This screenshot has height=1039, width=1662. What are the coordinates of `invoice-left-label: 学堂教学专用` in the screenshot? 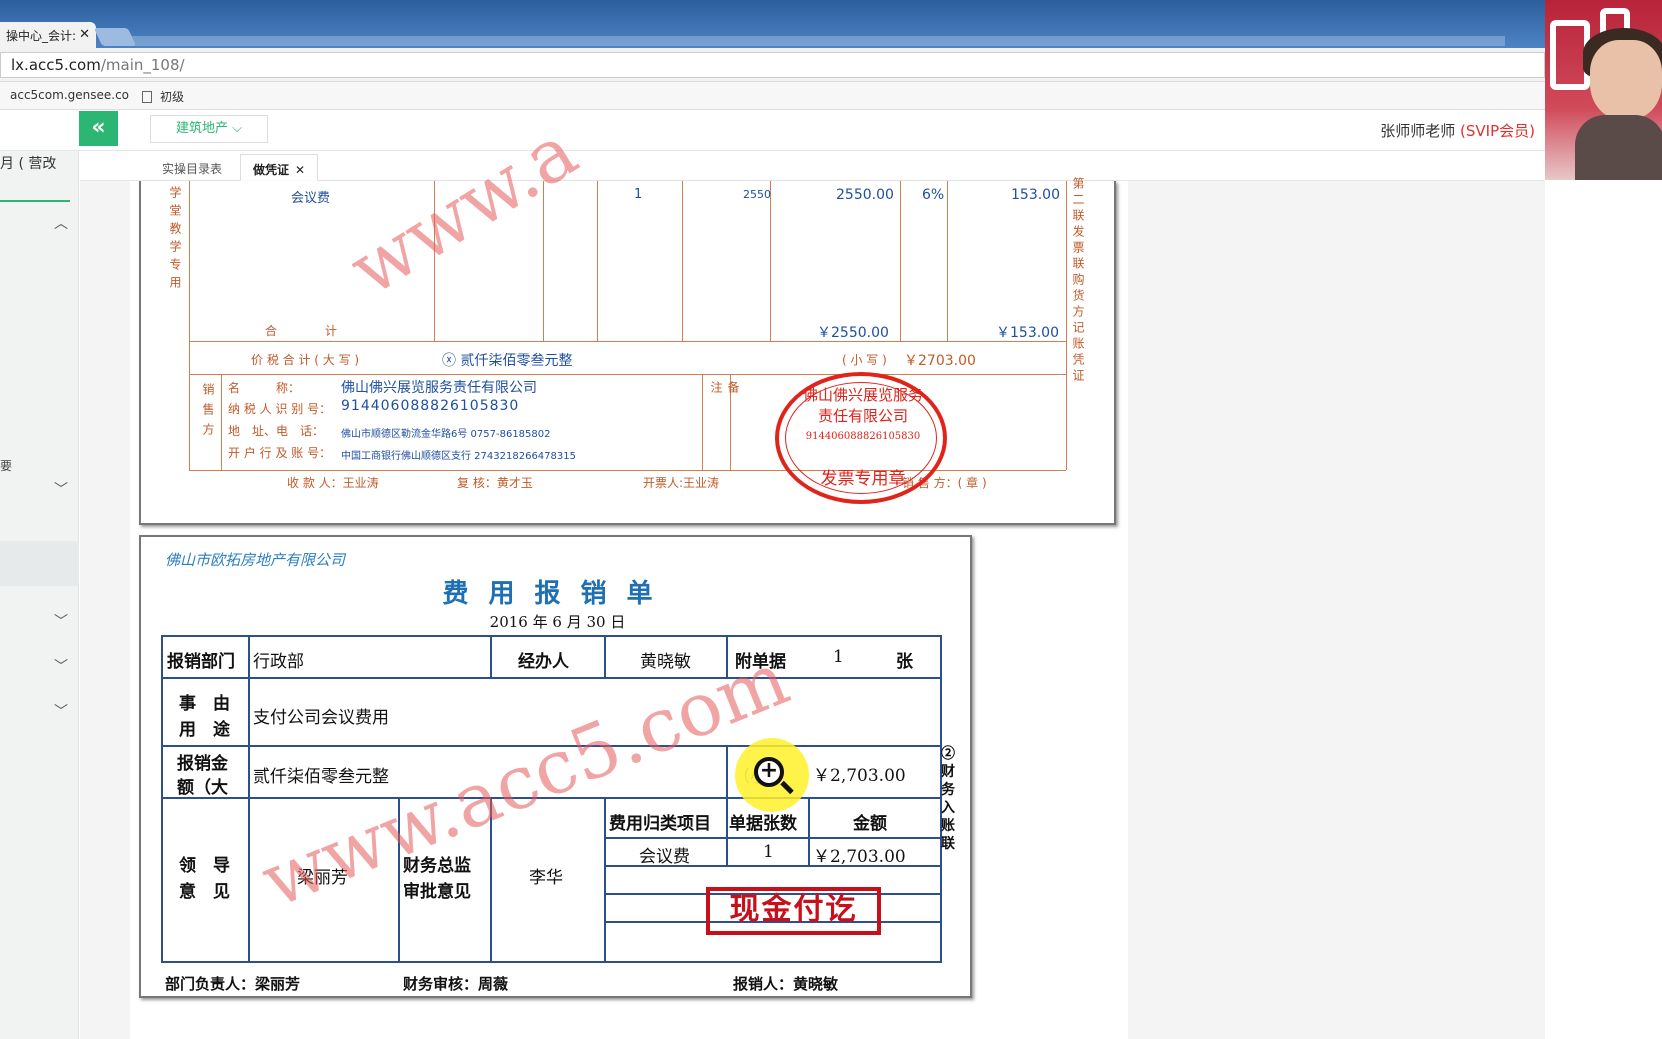 It's located at (175, 240).